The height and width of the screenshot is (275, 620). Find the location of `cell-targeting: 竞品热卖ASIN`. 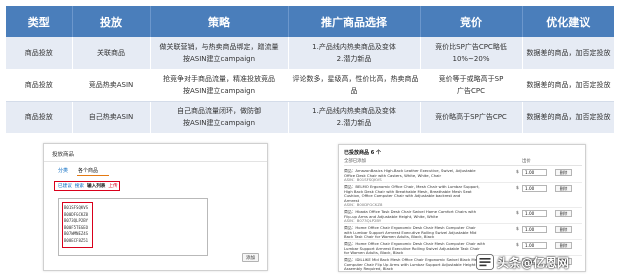

cell-targeting: 竞品热卖ASIN is located at coordinates (111, 85).